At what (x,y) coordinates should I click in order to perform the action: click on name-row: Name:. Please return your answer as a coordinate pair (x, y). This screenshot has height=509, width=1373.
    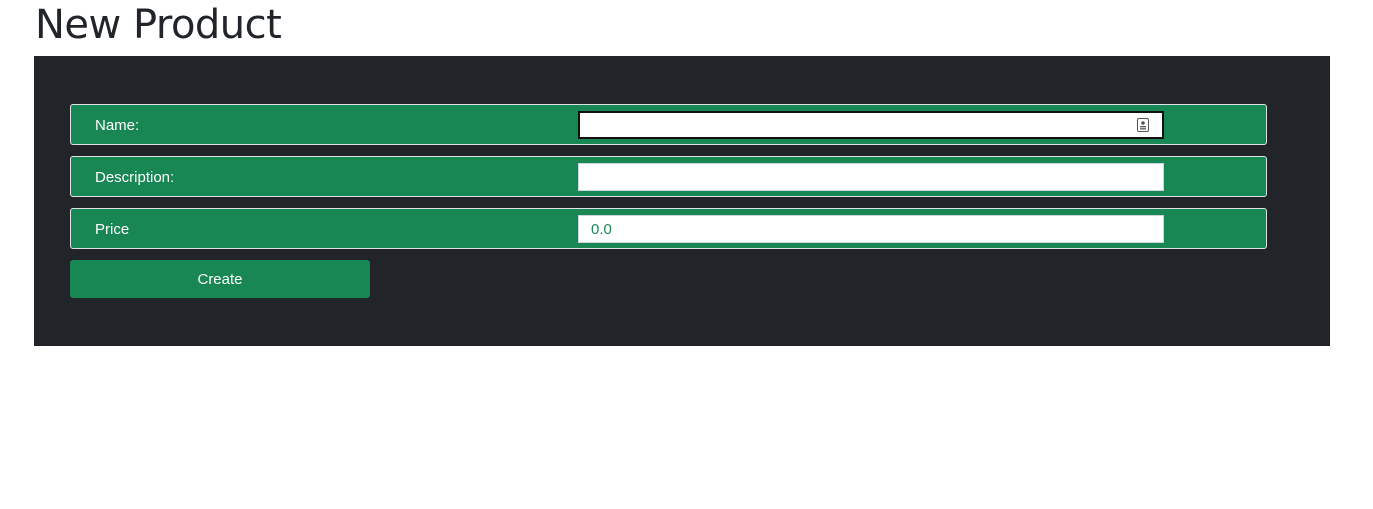
    Looking at the image, I should click on (668, 124).